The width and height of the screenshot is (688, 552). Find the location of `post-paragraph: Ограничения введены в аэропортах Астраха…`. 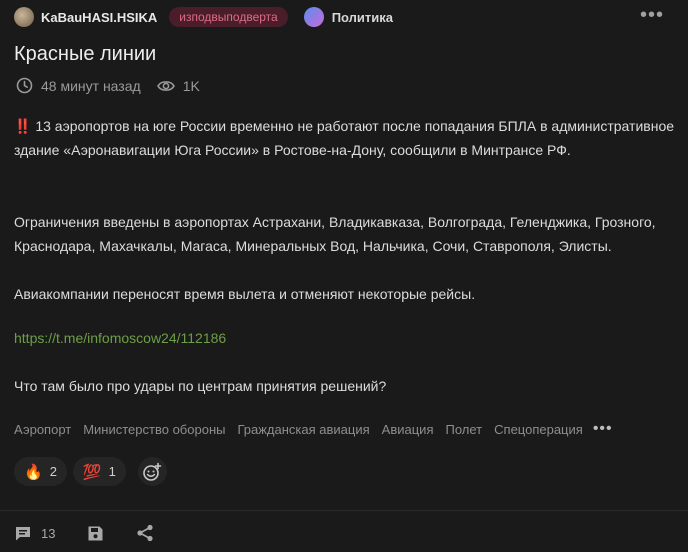

post-paragraph: Ограничения введены в аэропортах Астраха… is located at coordinates (335, 234).